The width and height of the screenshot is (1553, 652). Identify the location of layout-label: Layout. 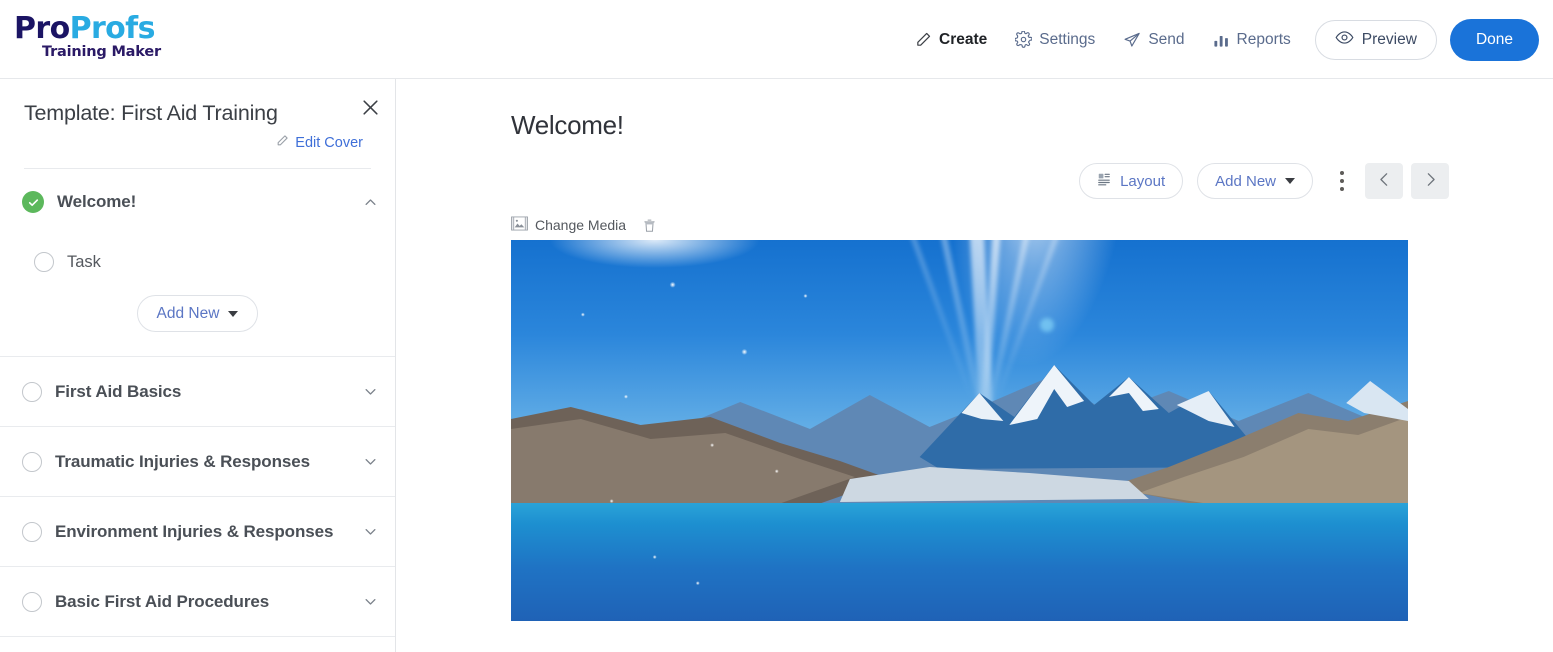
(1143, 181).